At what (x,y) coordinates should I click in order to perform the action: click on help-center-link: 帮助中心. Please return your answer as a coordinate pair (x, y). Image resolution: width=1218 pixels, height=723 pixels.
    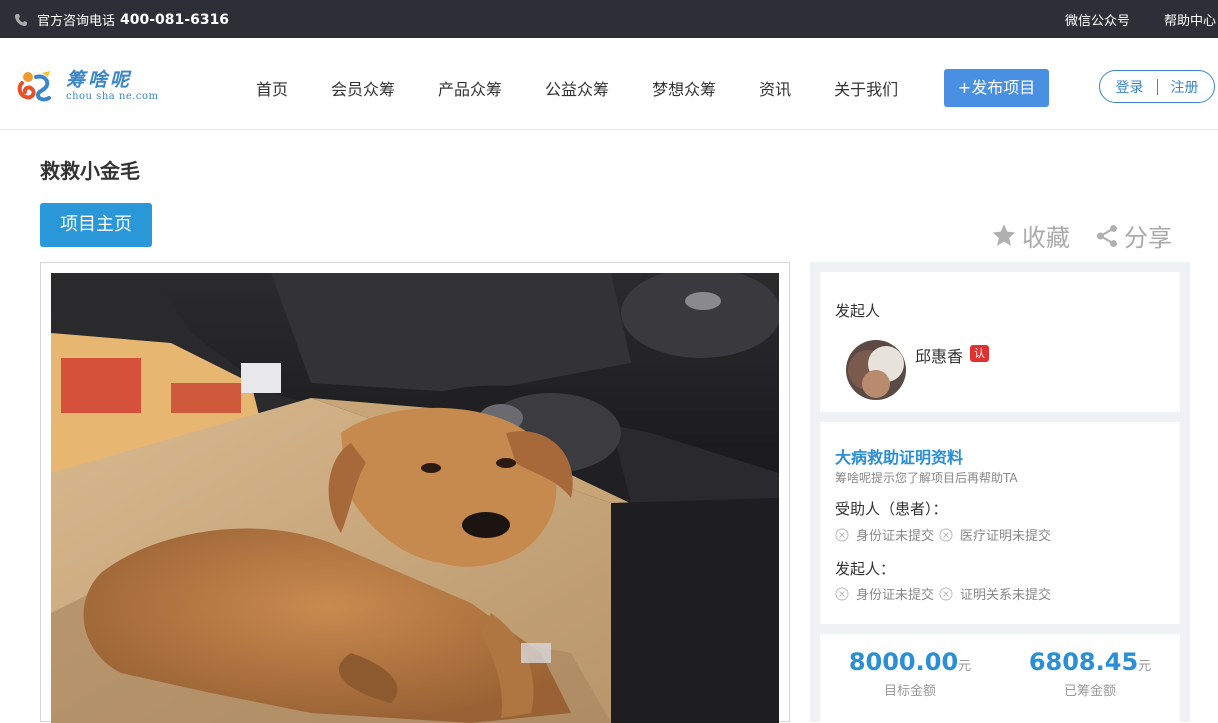
    Looking at the image, I should click on (1190, 19).